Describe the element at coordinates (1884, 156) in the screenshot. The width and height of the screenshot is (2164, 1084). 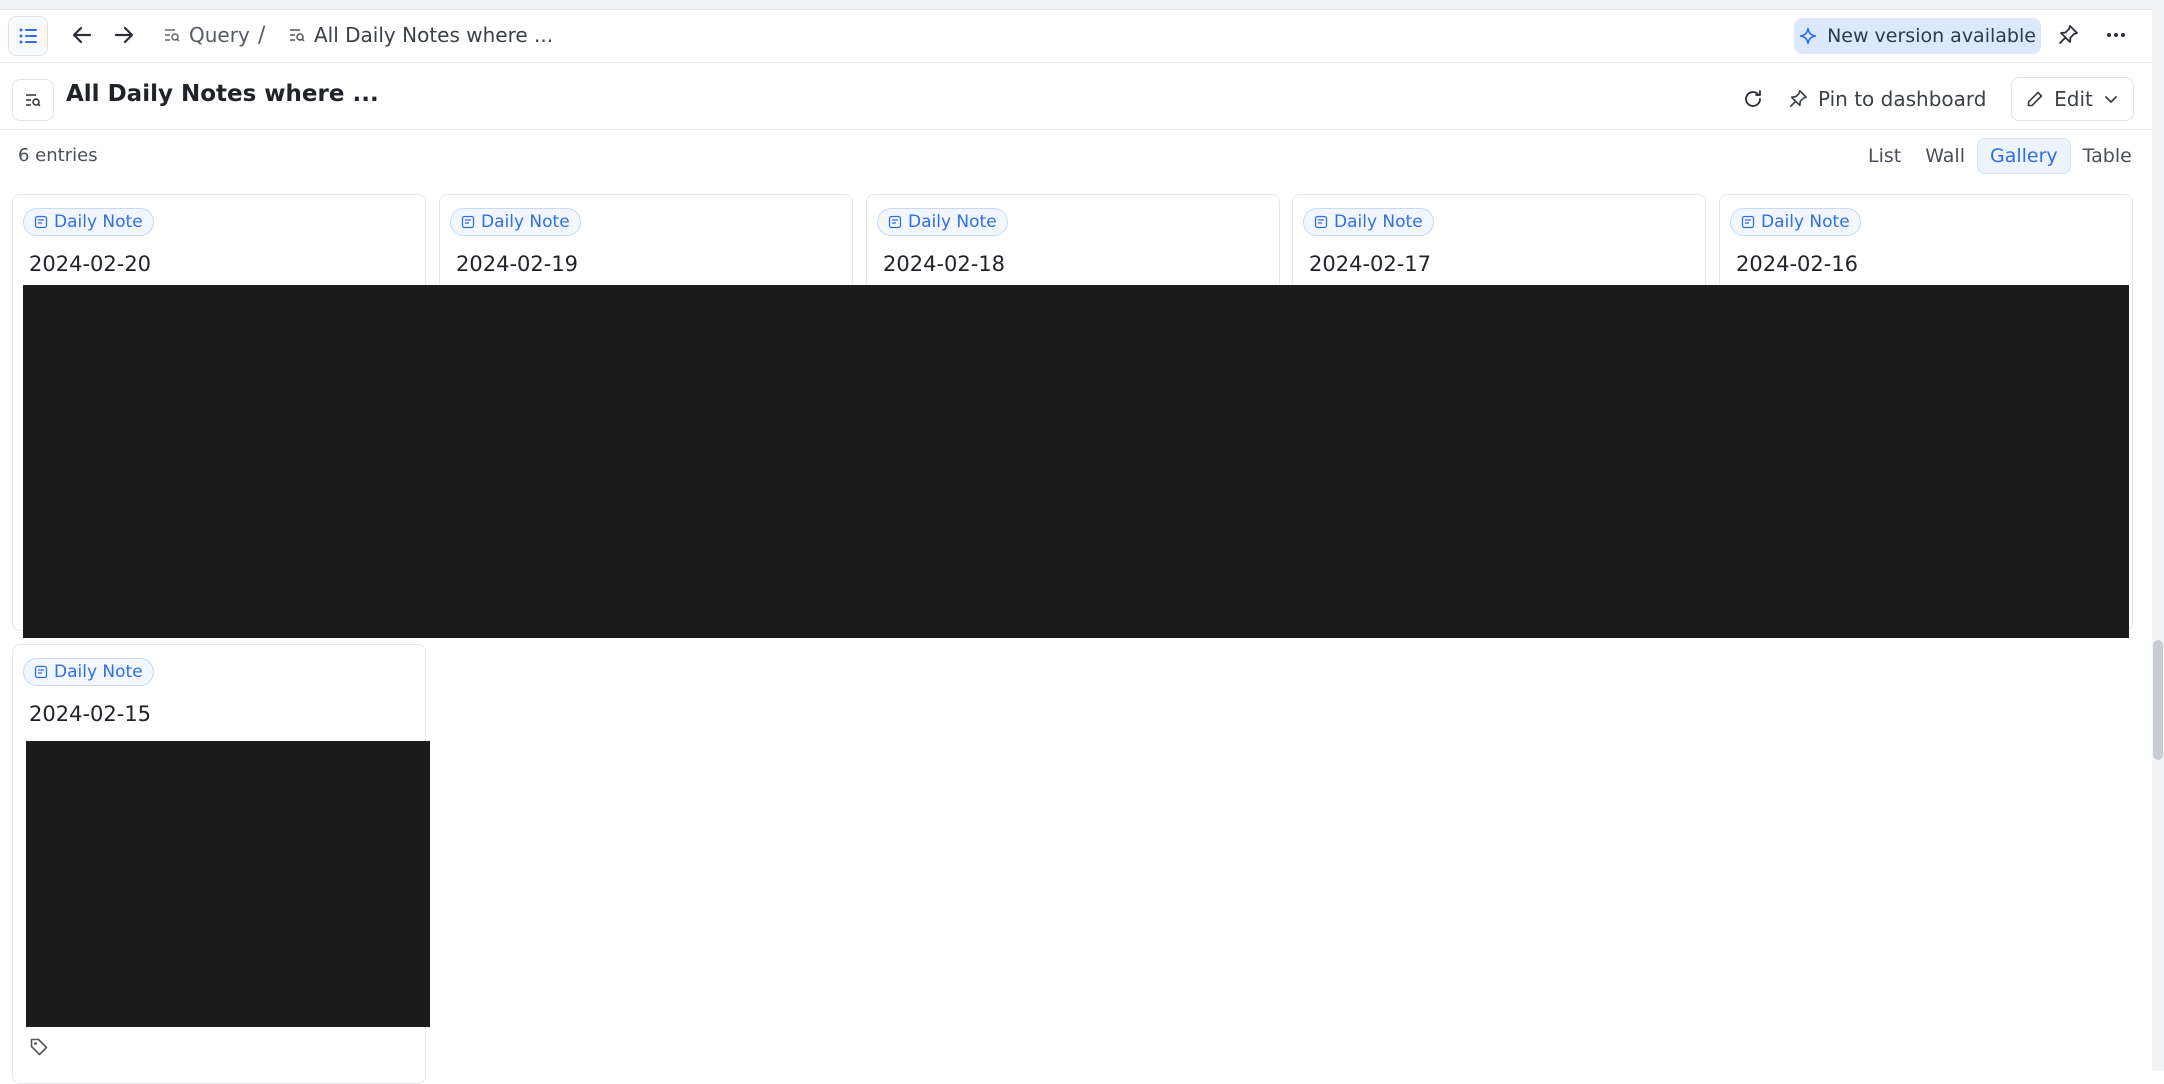
I see `tab-list: List` at that location.